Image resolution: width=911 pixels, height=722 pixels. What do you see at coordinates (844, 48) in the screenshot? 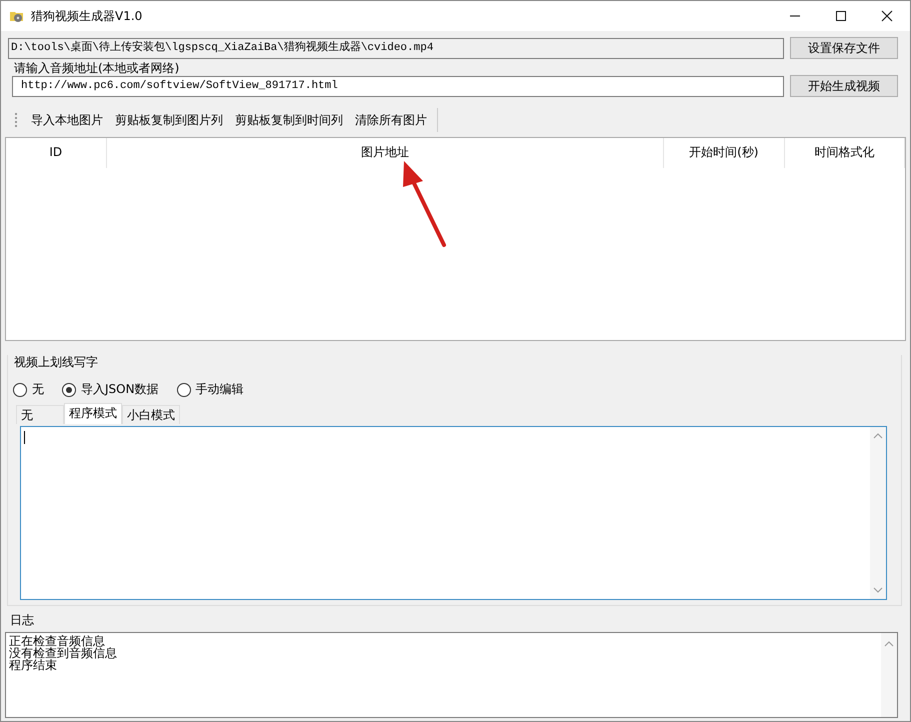
I see `save-file-button: 设置保存文件` at bounding box center [844, 48].